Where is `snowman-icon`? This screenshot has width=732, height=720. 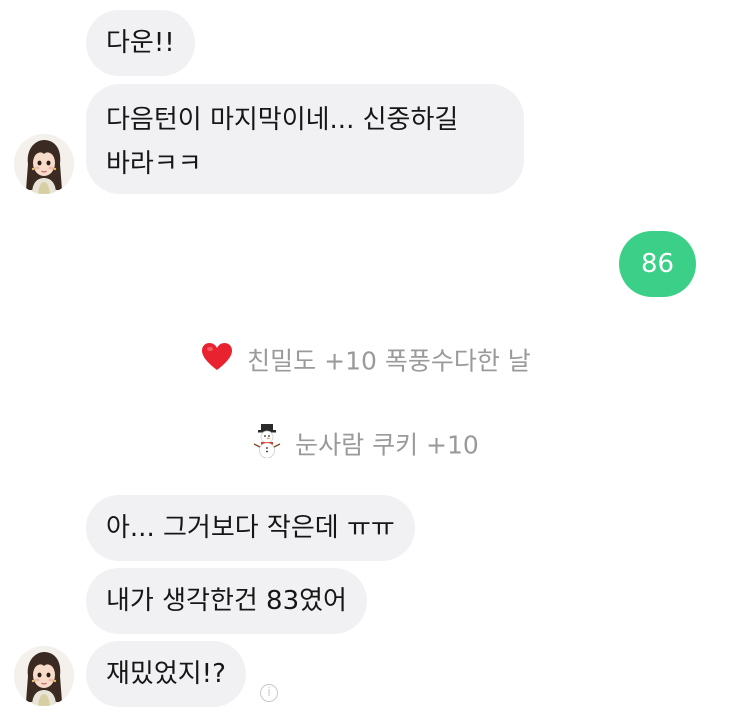 snowman-icon is located at coordinates (267, 445).